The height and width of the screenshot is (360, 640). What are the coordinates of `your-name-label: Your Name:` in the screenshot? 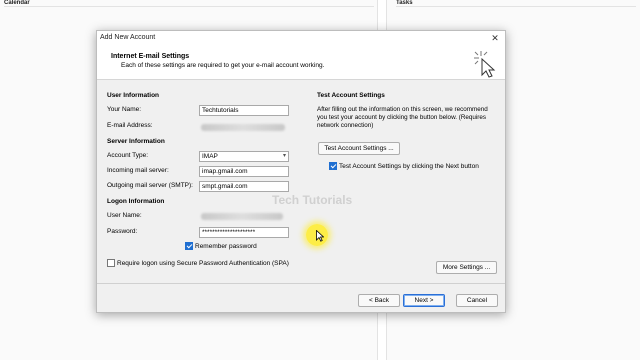 It's located at (124, 109).